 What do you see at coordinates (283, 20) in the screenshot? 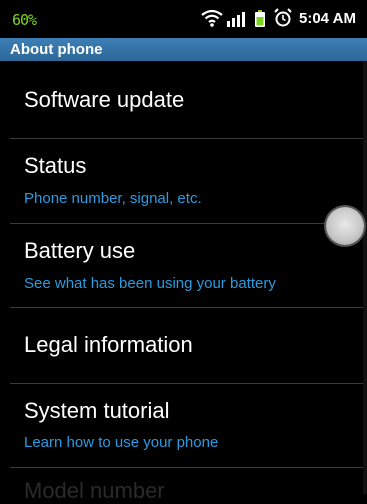
I see `alarm-icon` at bounding box center [283, 20].